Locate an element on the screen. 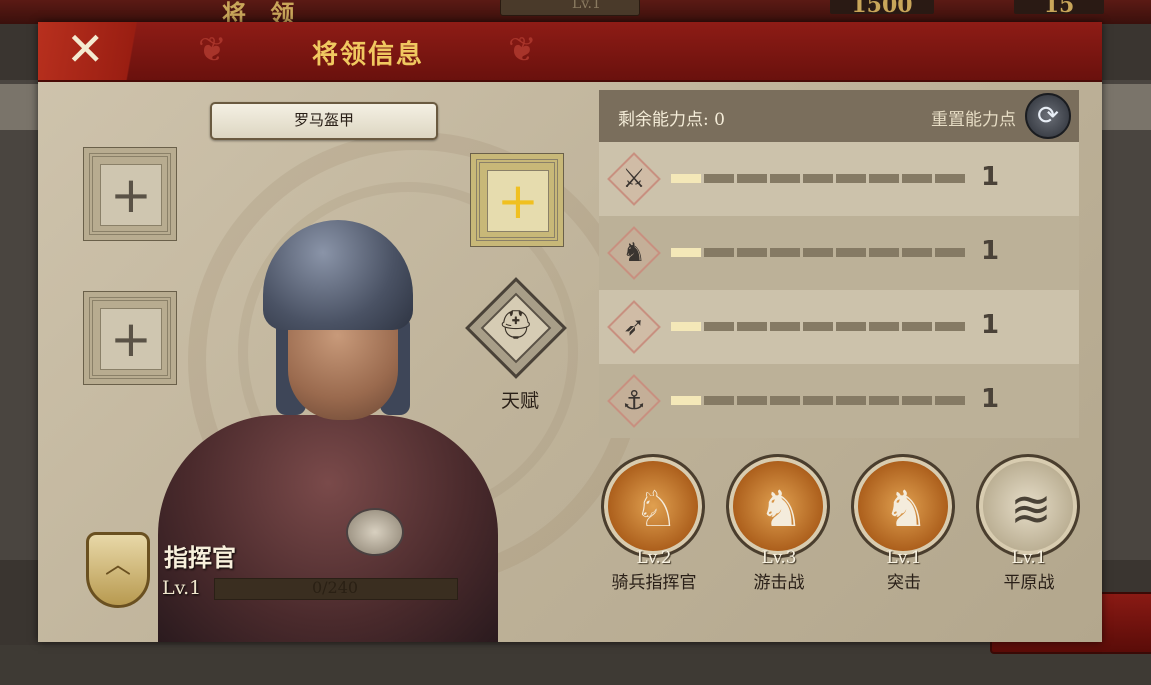 This screenshot has width=1151, height=685. skill-plains-battle: ≋ Lv.1 平原战 is located at coordinates (1029, 524).